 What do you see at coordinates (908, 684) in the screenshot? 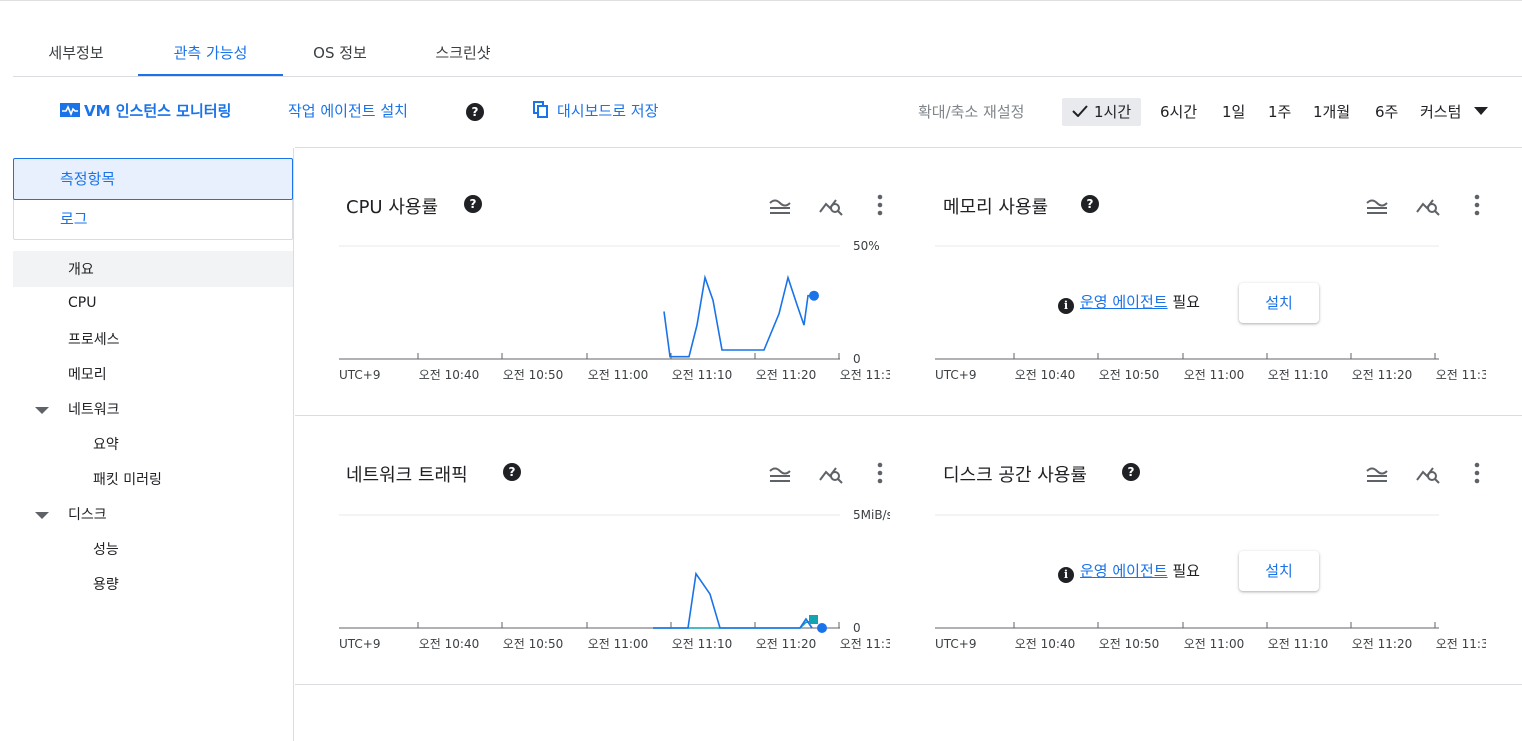
I see `card-row-divider-bottom` at bounding box center [908, 684].